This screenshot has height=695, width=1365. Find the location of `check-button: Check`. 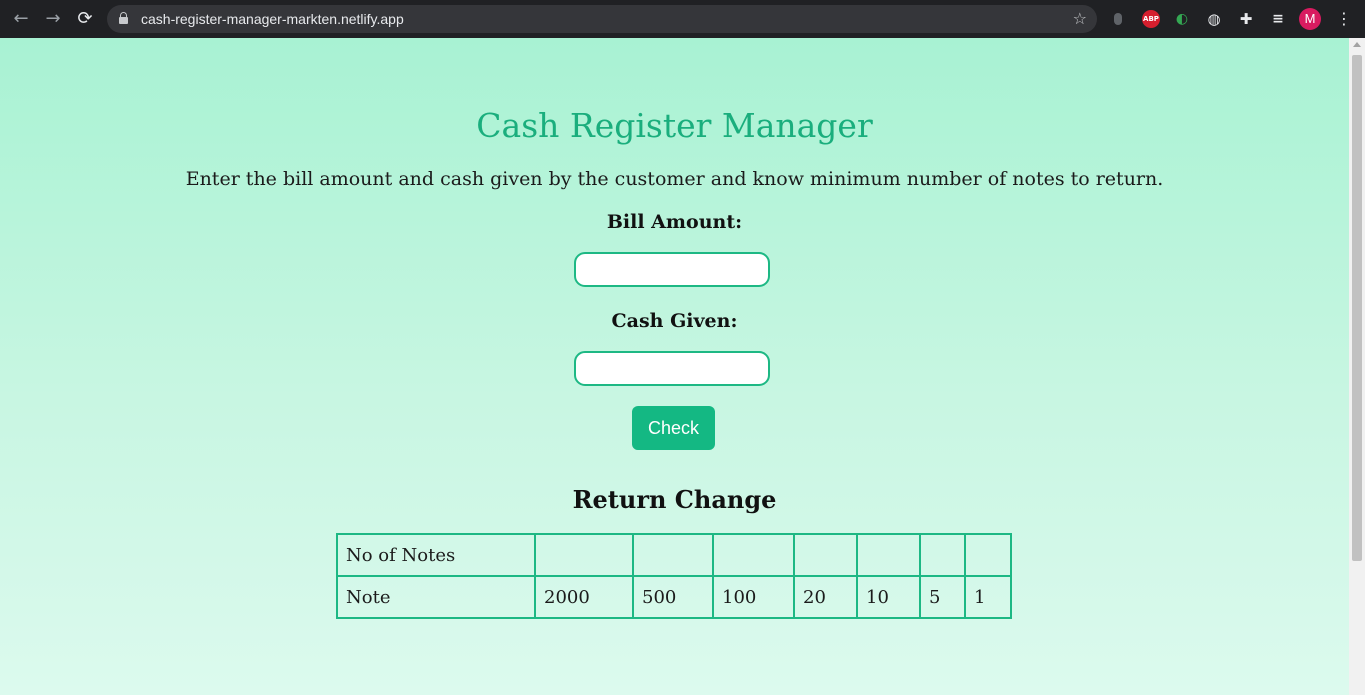

check-button: Check is located at coordinates (673, 428).